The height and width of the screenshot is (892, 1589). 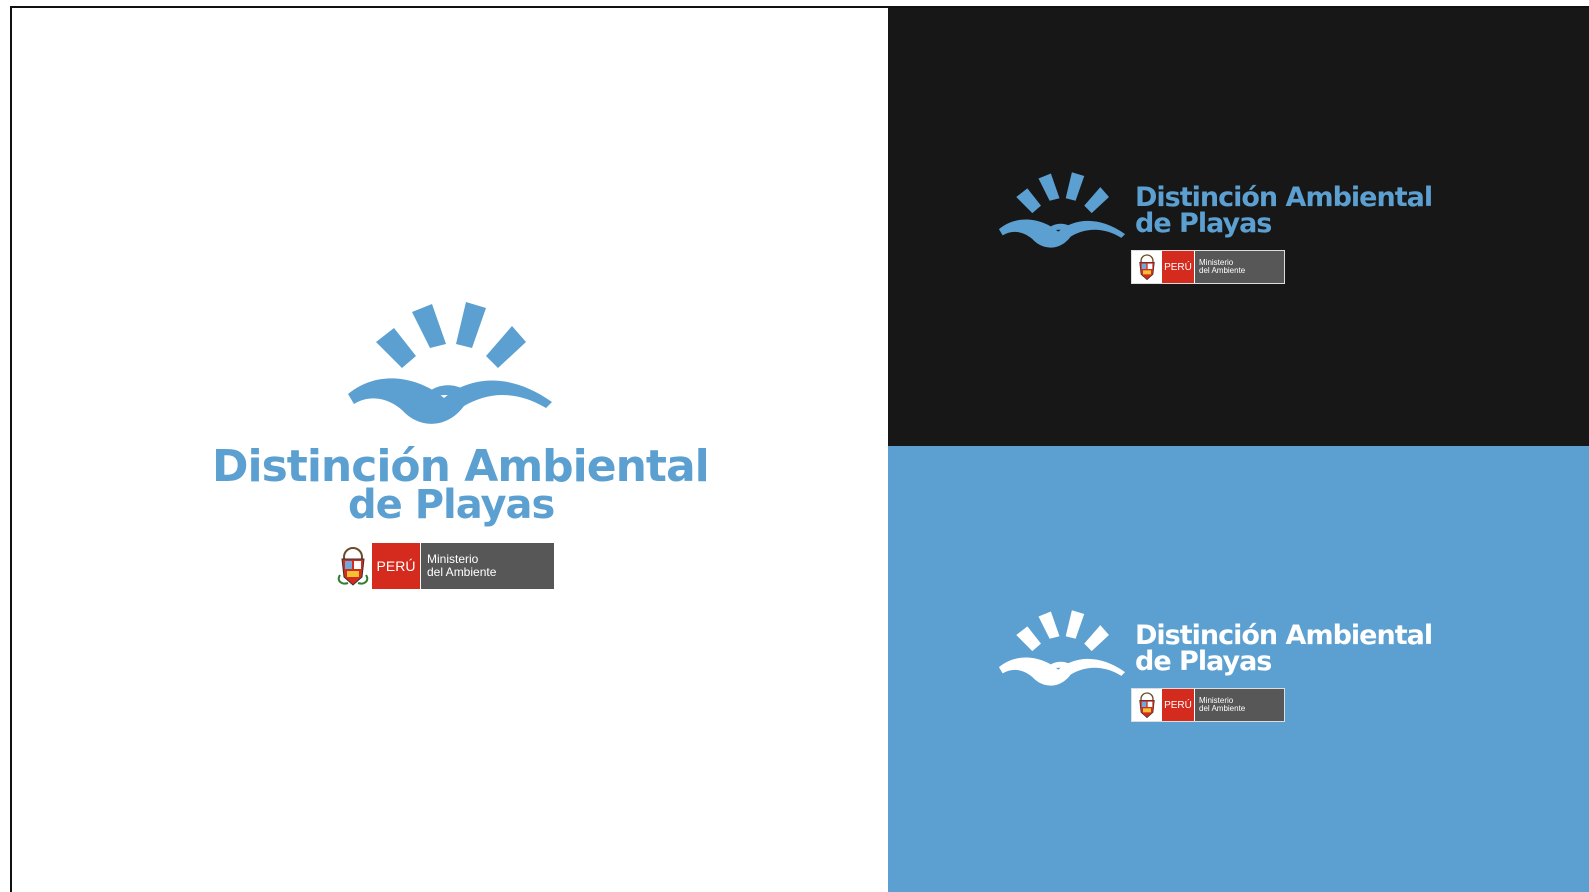 I want to click on logo-icon-dark, so click(x=1062, y=210).